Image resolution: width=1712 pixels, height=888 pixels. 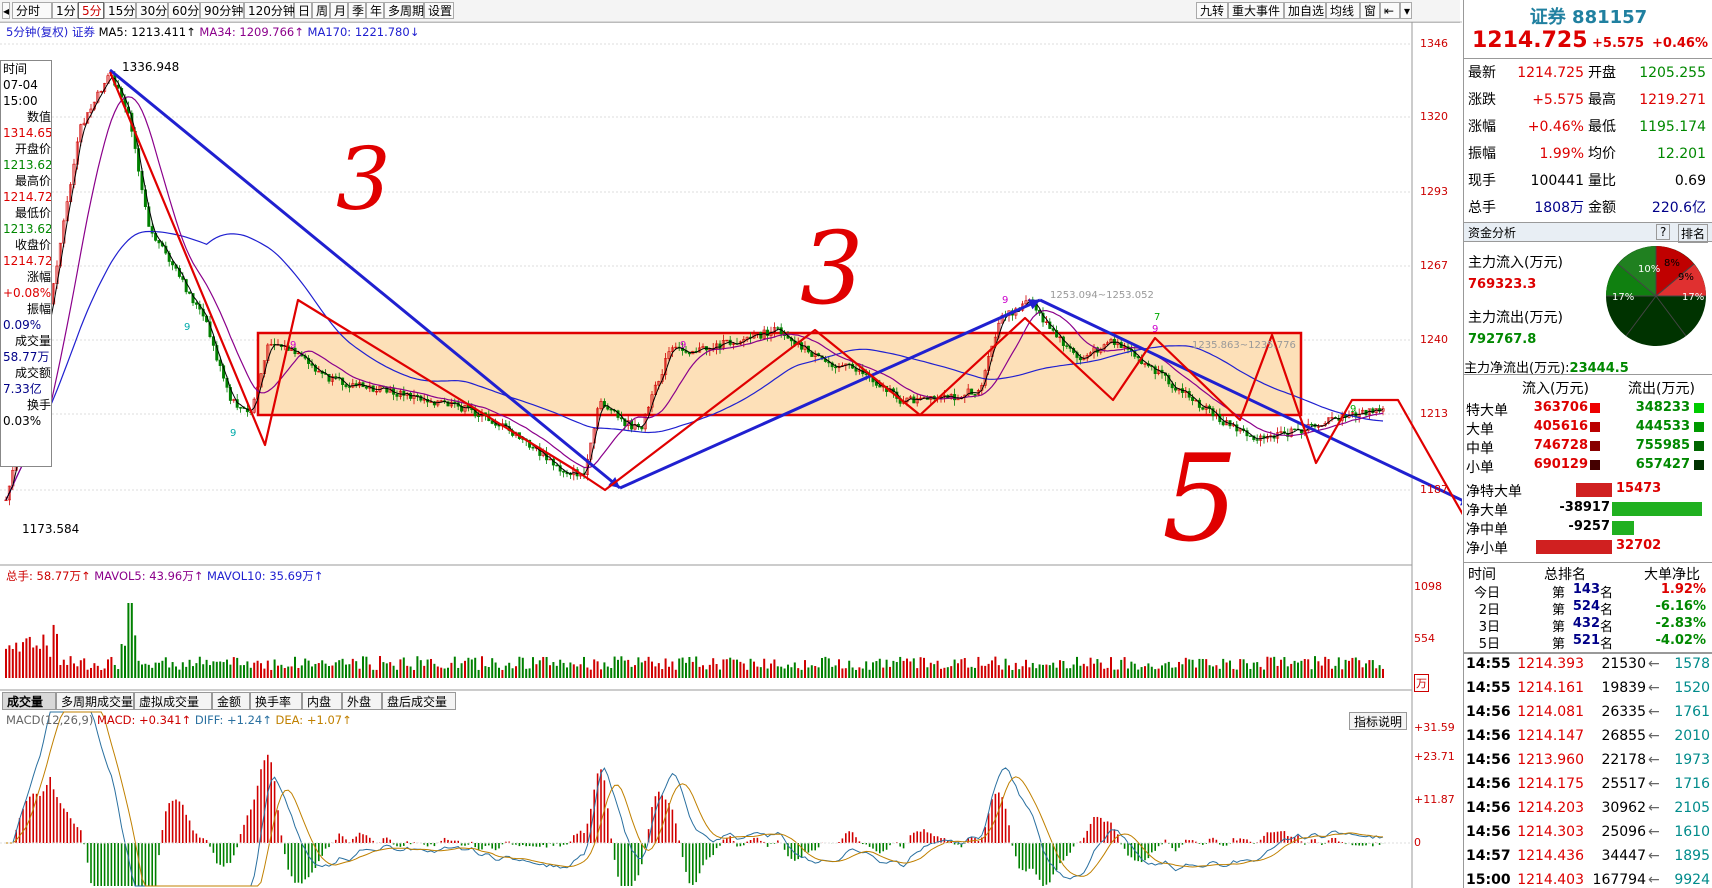 What do you see at coordinates (1623, 856) in the screenshot?
I see `tick-volume-8: 34447` at bounding box center [1623, 856].